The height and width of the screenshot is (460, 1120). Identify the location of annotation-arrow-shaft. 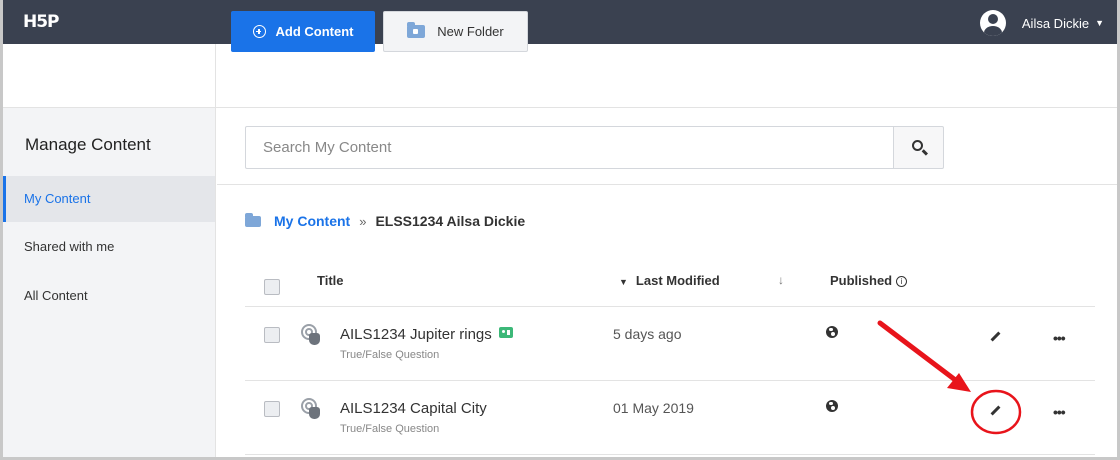
(919, 352).